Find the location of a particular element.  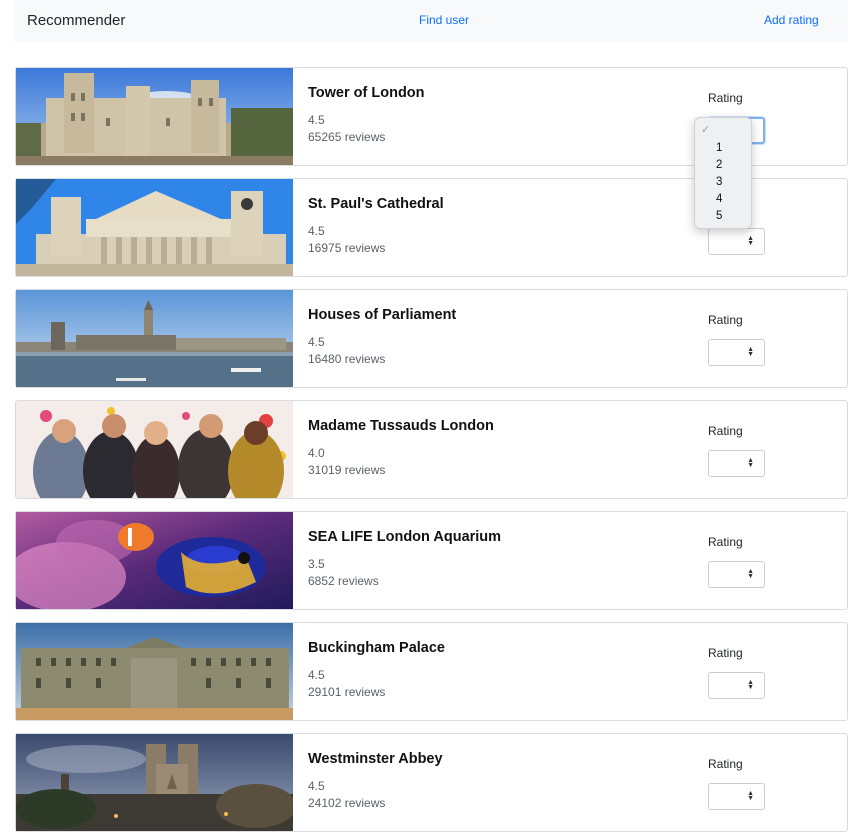

attraction-score: 3.5 is located at coordinates (316, 564).